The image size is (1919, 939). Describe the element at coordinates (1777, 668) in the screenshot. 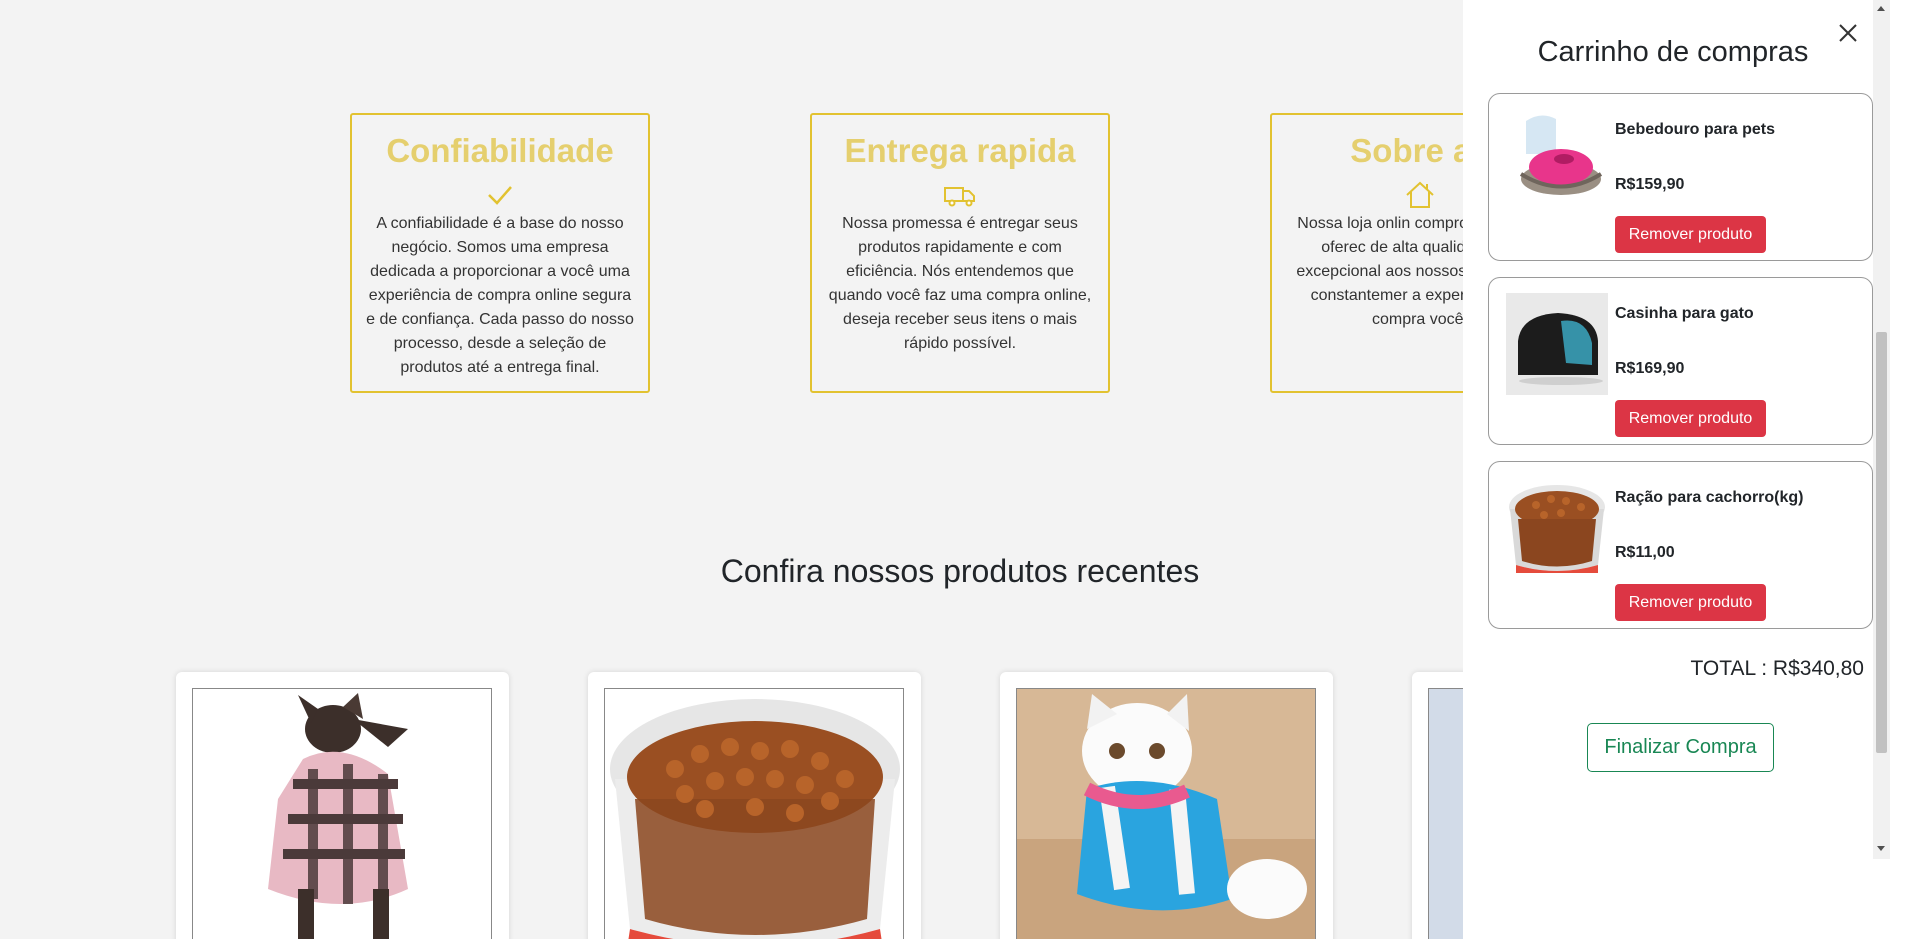

I see `cart-total: TOTAL : R$340,80` at that location.